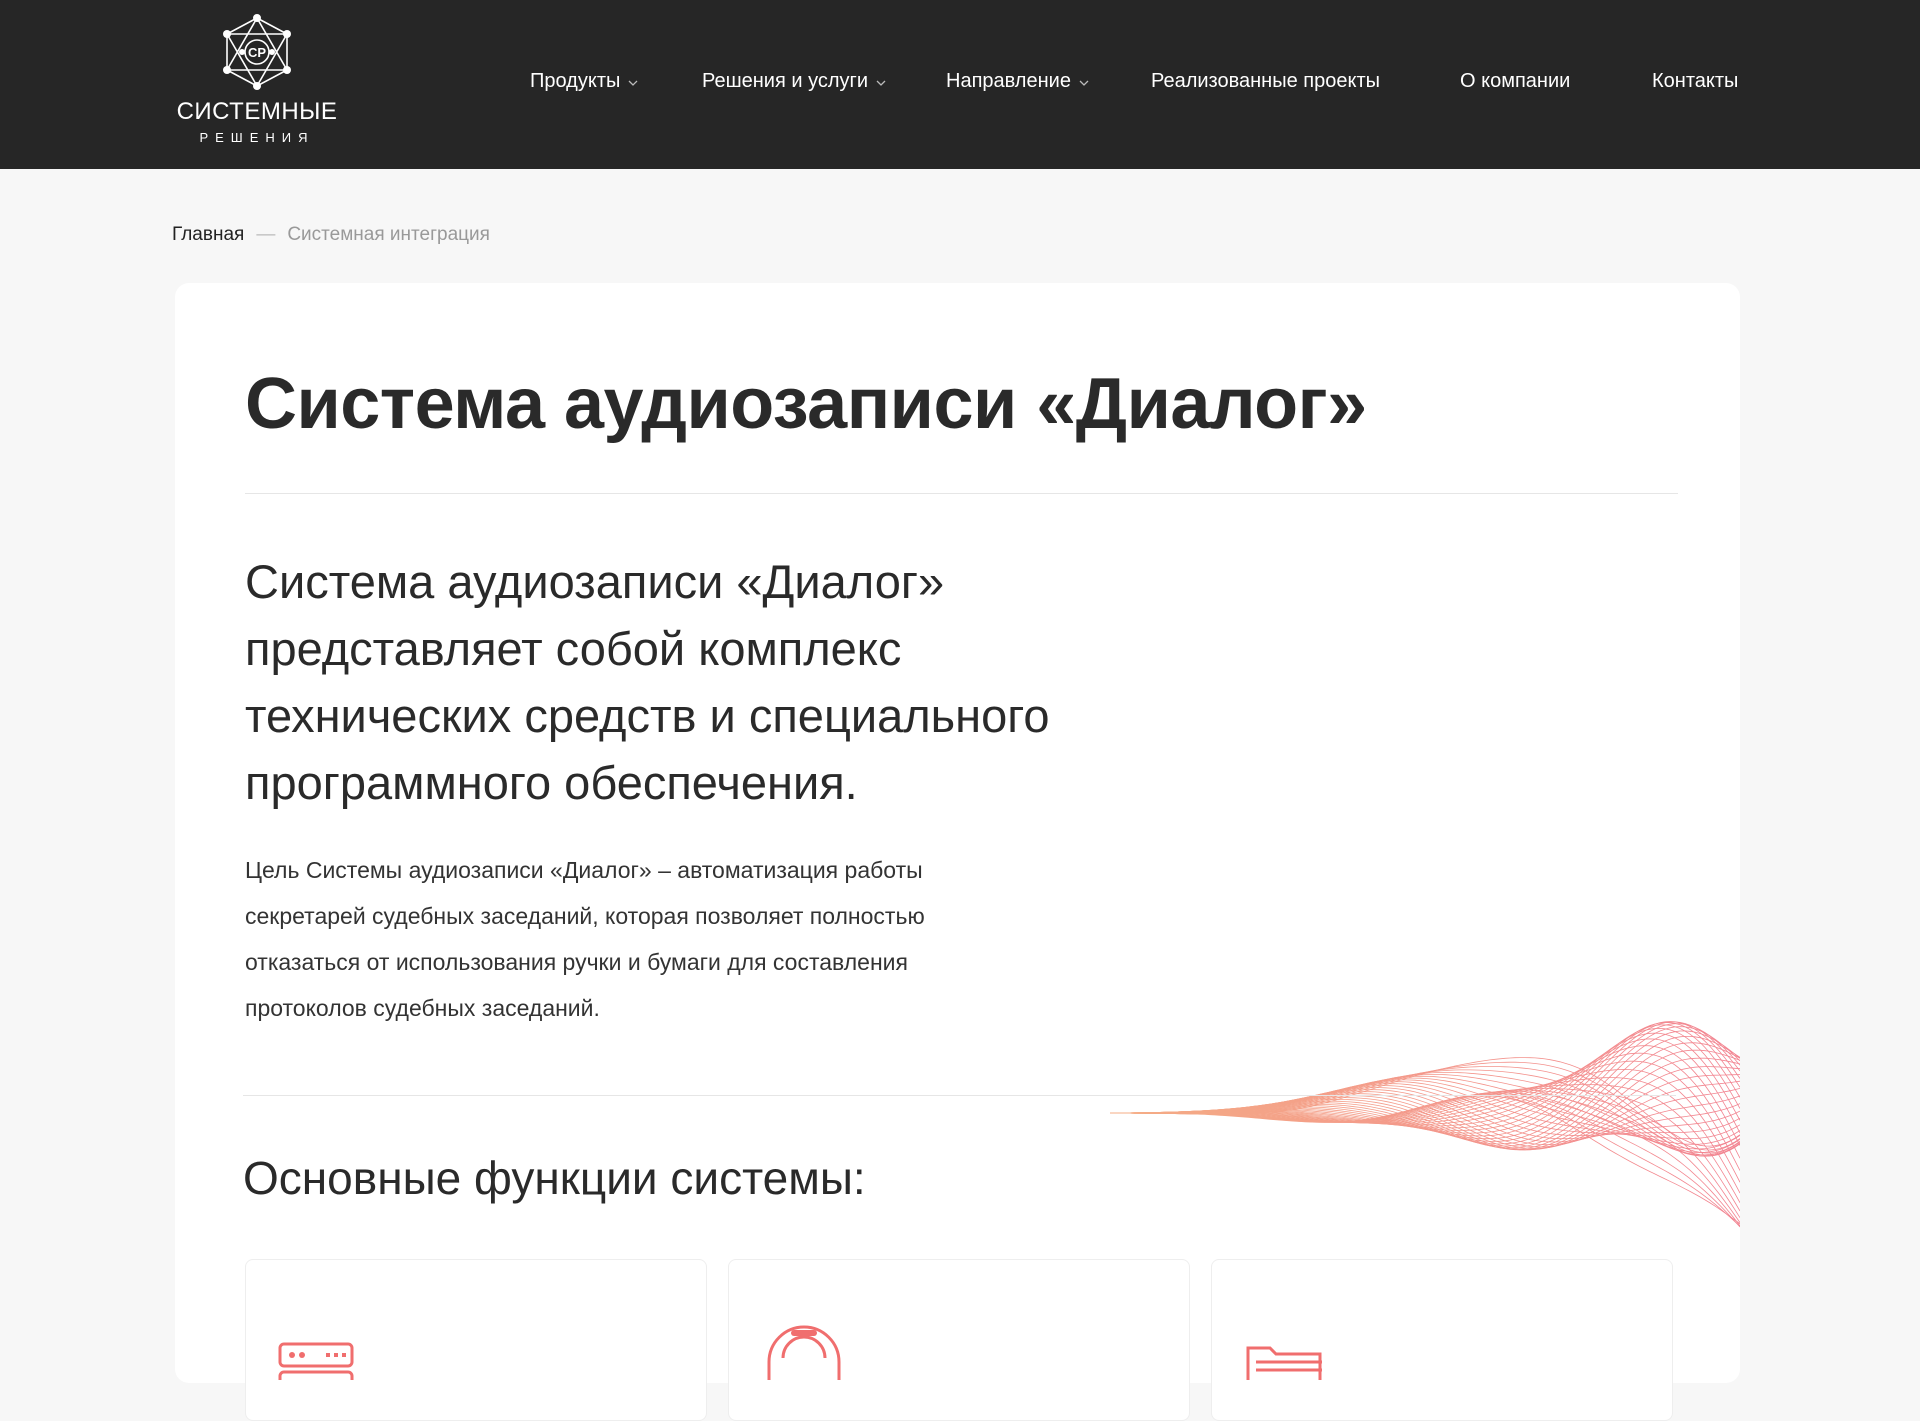  I want to click on nav-label: Реализованные проекты, so click(1265, 81).